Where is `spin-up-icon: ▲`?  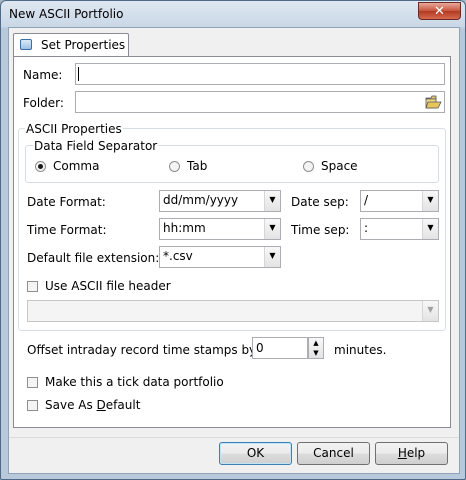
spin-up-icon: ▲ is located at coordinates (316, 343).